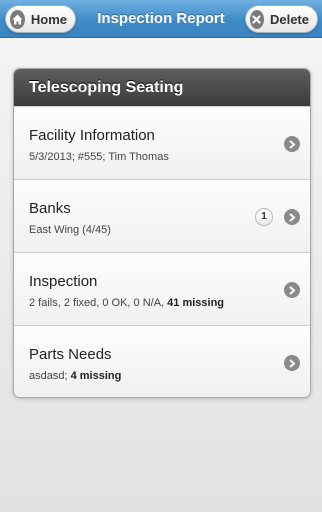  I want to click on header-bar: Home Inspection Report Delete, so click(161, 19).